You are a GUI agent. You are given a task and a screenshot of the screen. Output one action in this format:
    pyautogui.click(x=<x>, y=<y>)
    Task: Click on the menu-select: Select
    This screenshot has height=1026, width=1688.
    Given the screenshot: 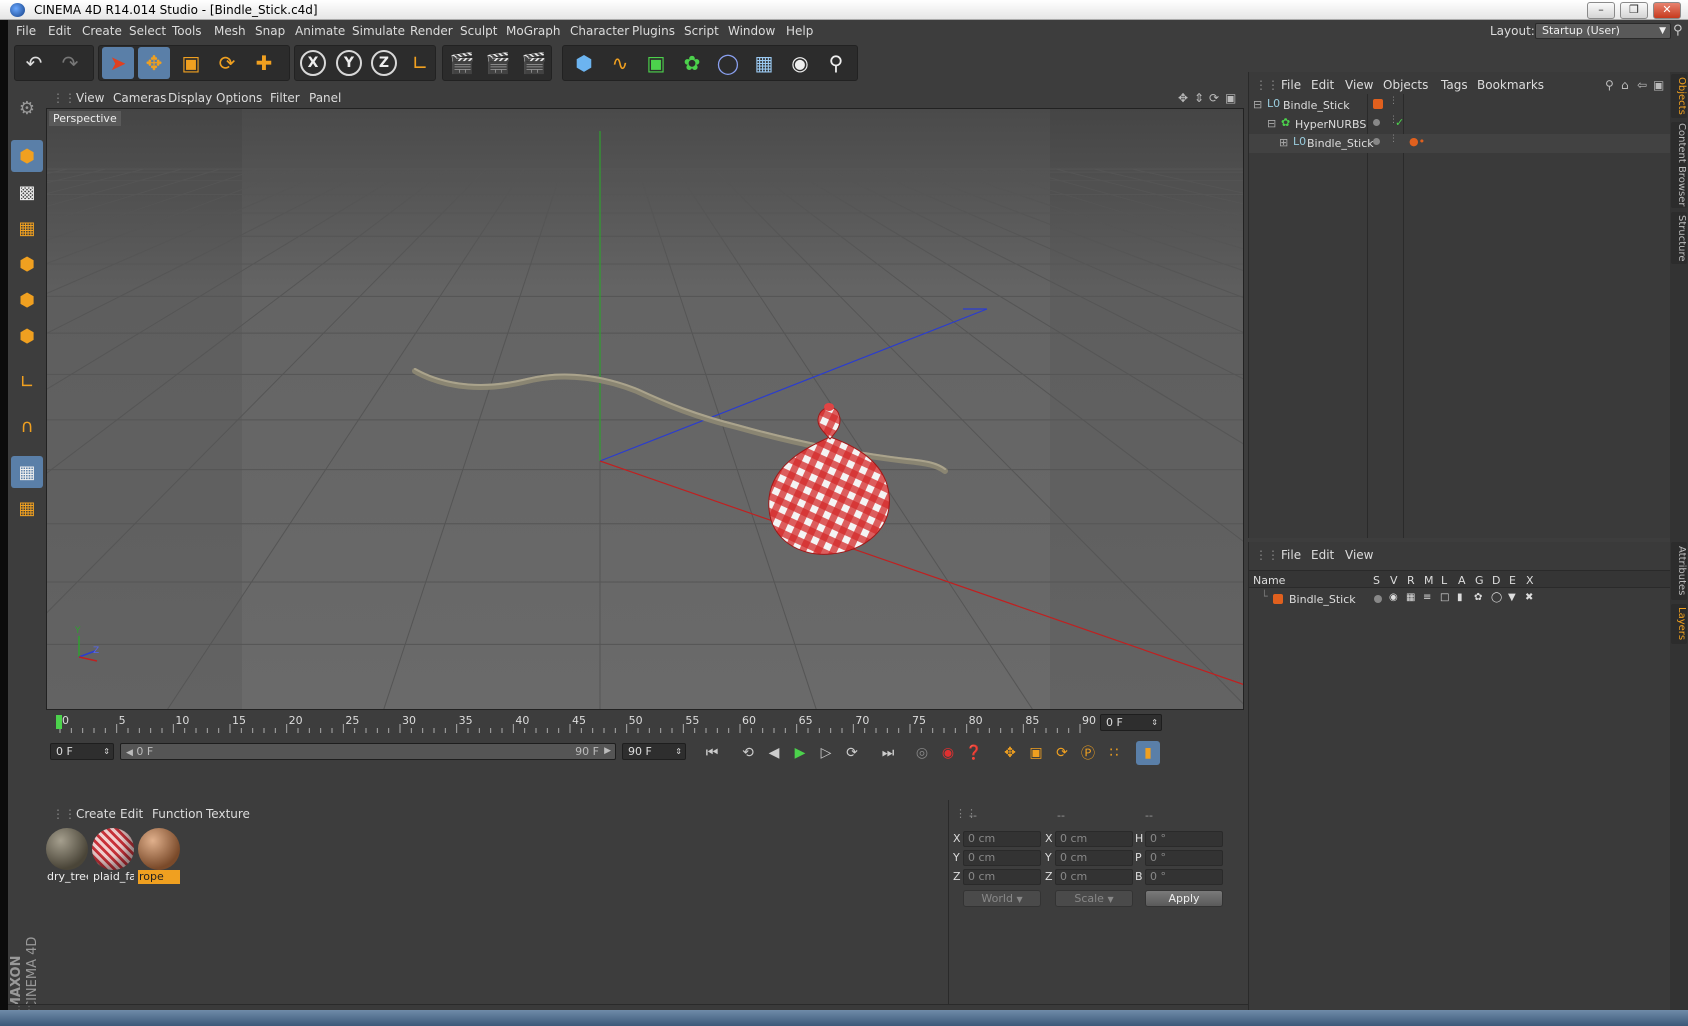 What is the action you would take?
    pyautogui.click(x=147, y=31)
    